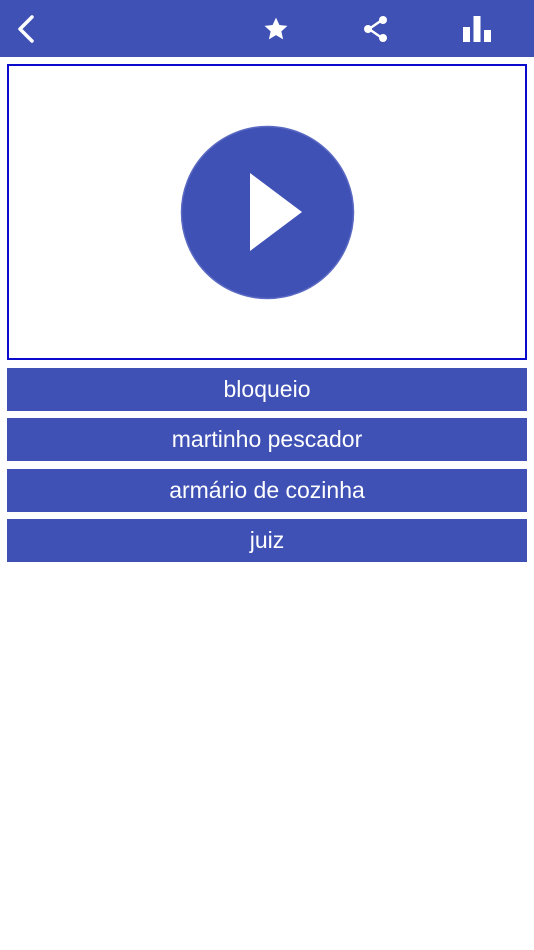 This screenshot has height=950, width=534. Describe the element at coordinates (267, 439) in the screenshot. I see `answer-option-2: martinho pescador` at that location.